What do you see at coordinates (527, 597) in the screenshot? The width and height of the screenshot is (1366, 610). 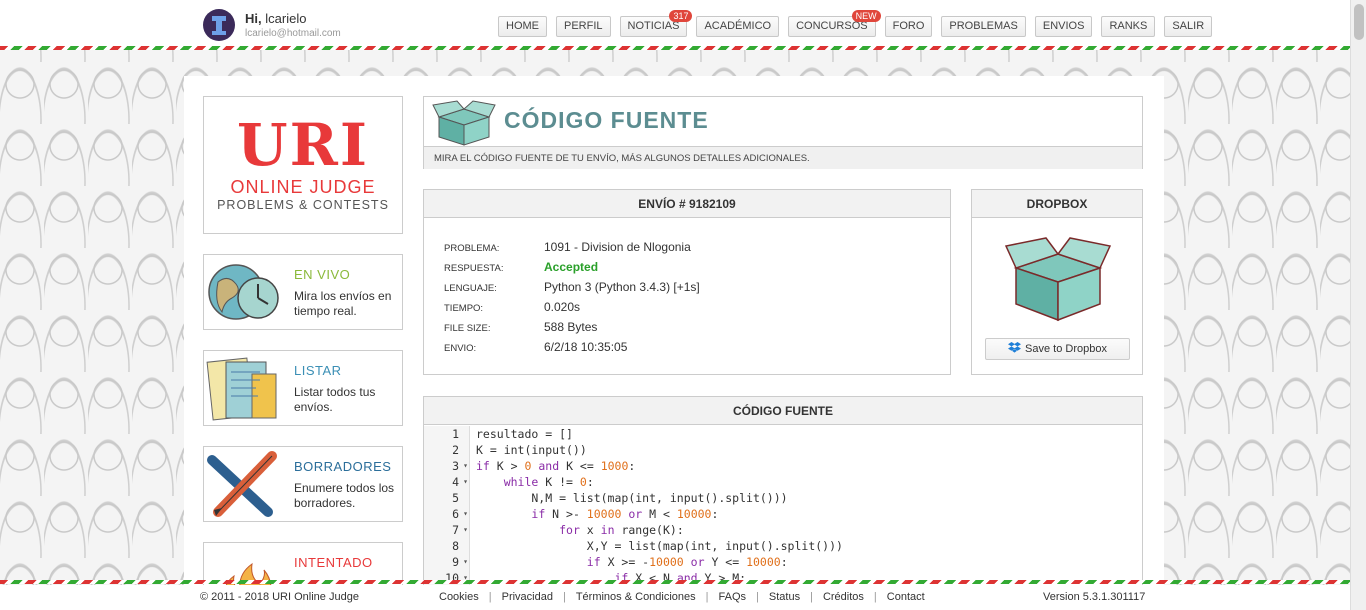 I see `footer-link: Privacidad` at bounding box center [527, 597].